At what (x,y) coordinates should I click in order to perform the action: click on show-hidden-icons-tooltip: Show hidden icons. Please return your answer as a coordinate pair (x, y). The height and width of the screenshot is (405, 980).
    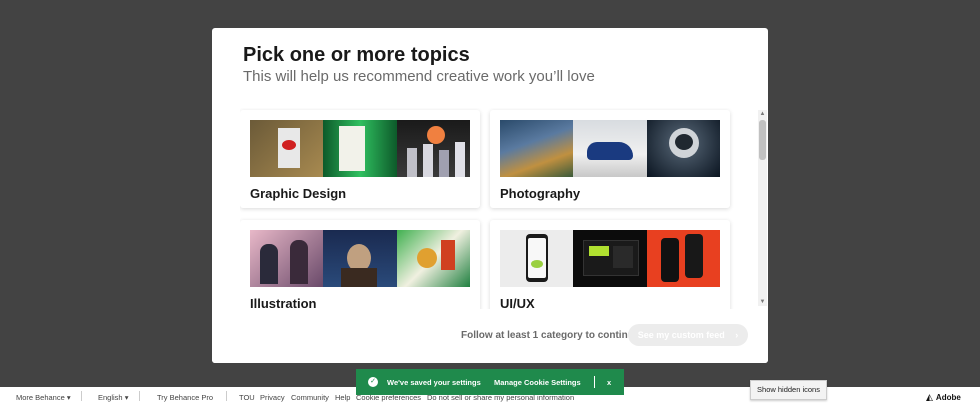
    Looking at the image, I should click on (788, 390).